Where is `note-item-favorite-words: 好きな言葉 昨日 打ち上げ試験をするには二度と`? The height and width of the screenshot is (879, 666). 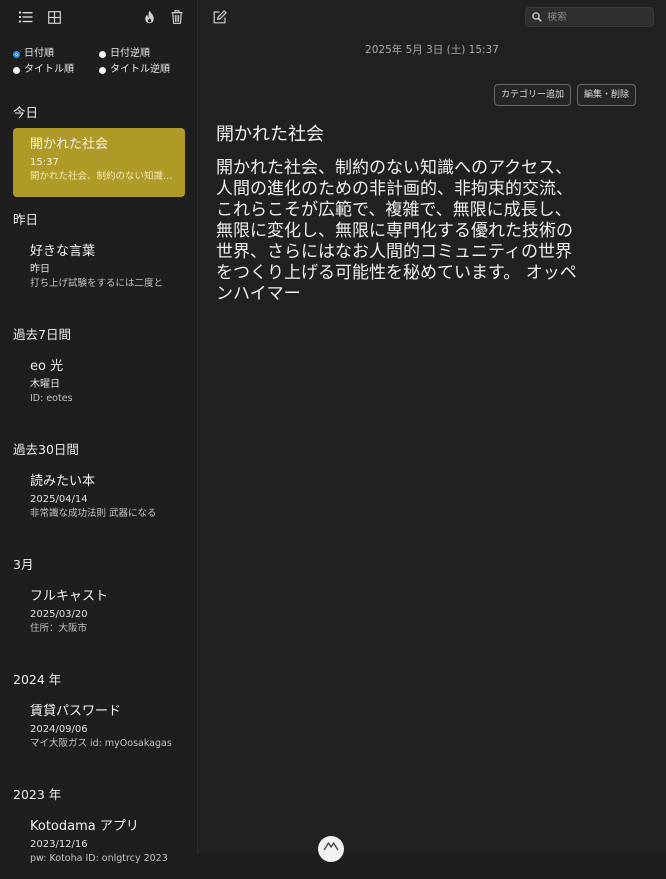 note-item-favorite-words: 好きな言葉 昨日 打ち上げ試験をするには二度と is located at coordinates (99, 269).